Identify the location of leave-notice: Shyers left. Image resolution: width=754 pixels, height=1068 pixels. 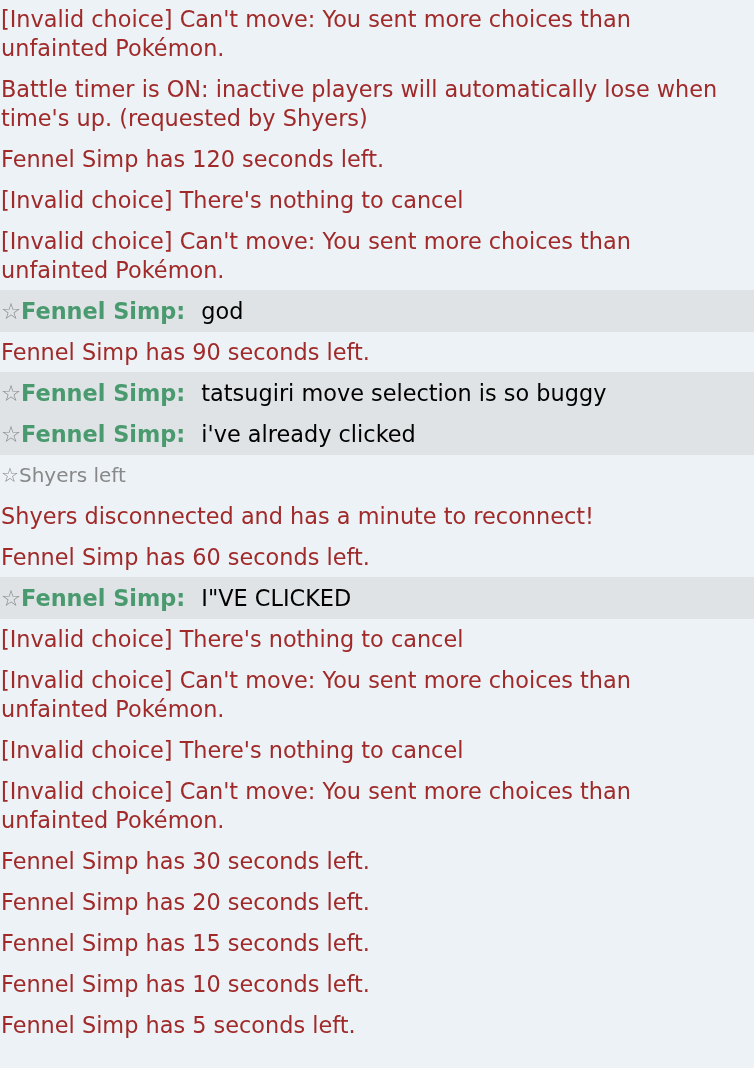
(72, 475).